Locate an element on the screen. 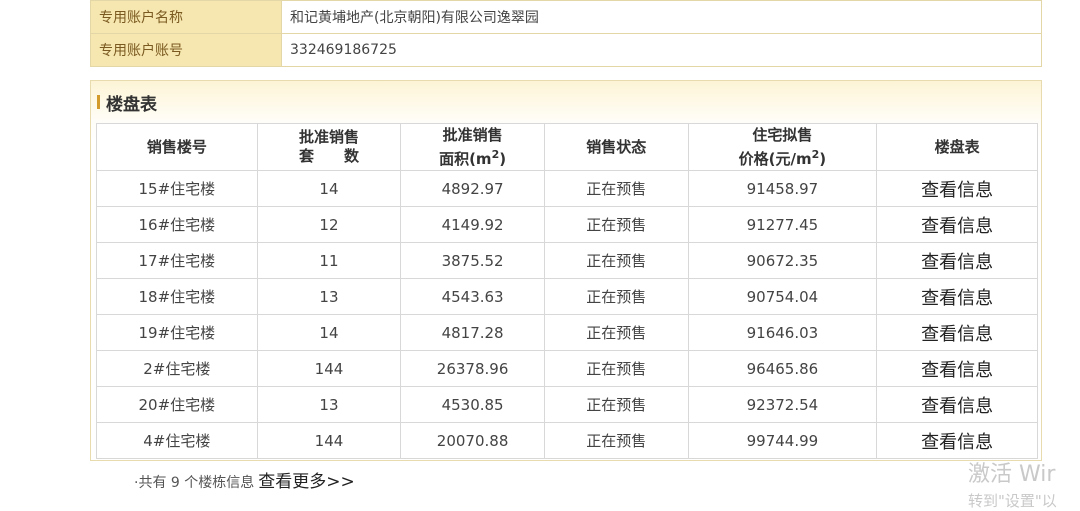  cell-area: 4530.85 is located at coordinates (472, 404).